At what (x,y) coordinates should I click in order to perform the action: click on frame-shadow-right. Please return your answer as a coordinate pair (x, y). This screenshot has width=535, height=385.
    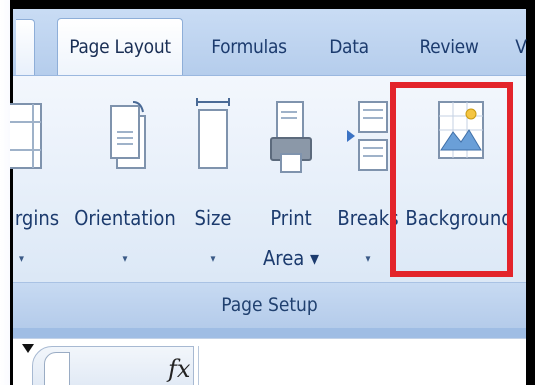
    Looking at the image, I should click on (532, 195).